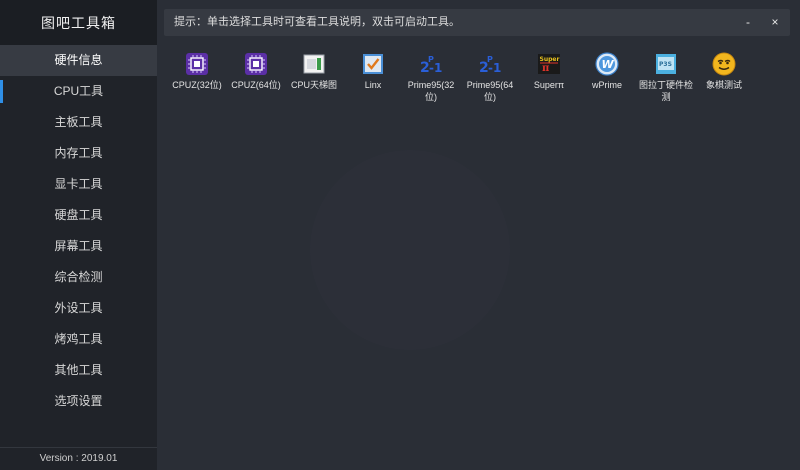 The image size is (800, 470). What do you see at coordinates (666, 77) in the screenshot?
I see `tool-tuladin: P3S 图拉丁硬件检测` at bounding box center [666, 77].